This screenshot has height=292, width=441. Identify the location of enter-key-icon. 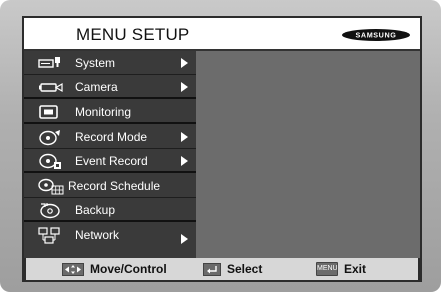
(212, 269).